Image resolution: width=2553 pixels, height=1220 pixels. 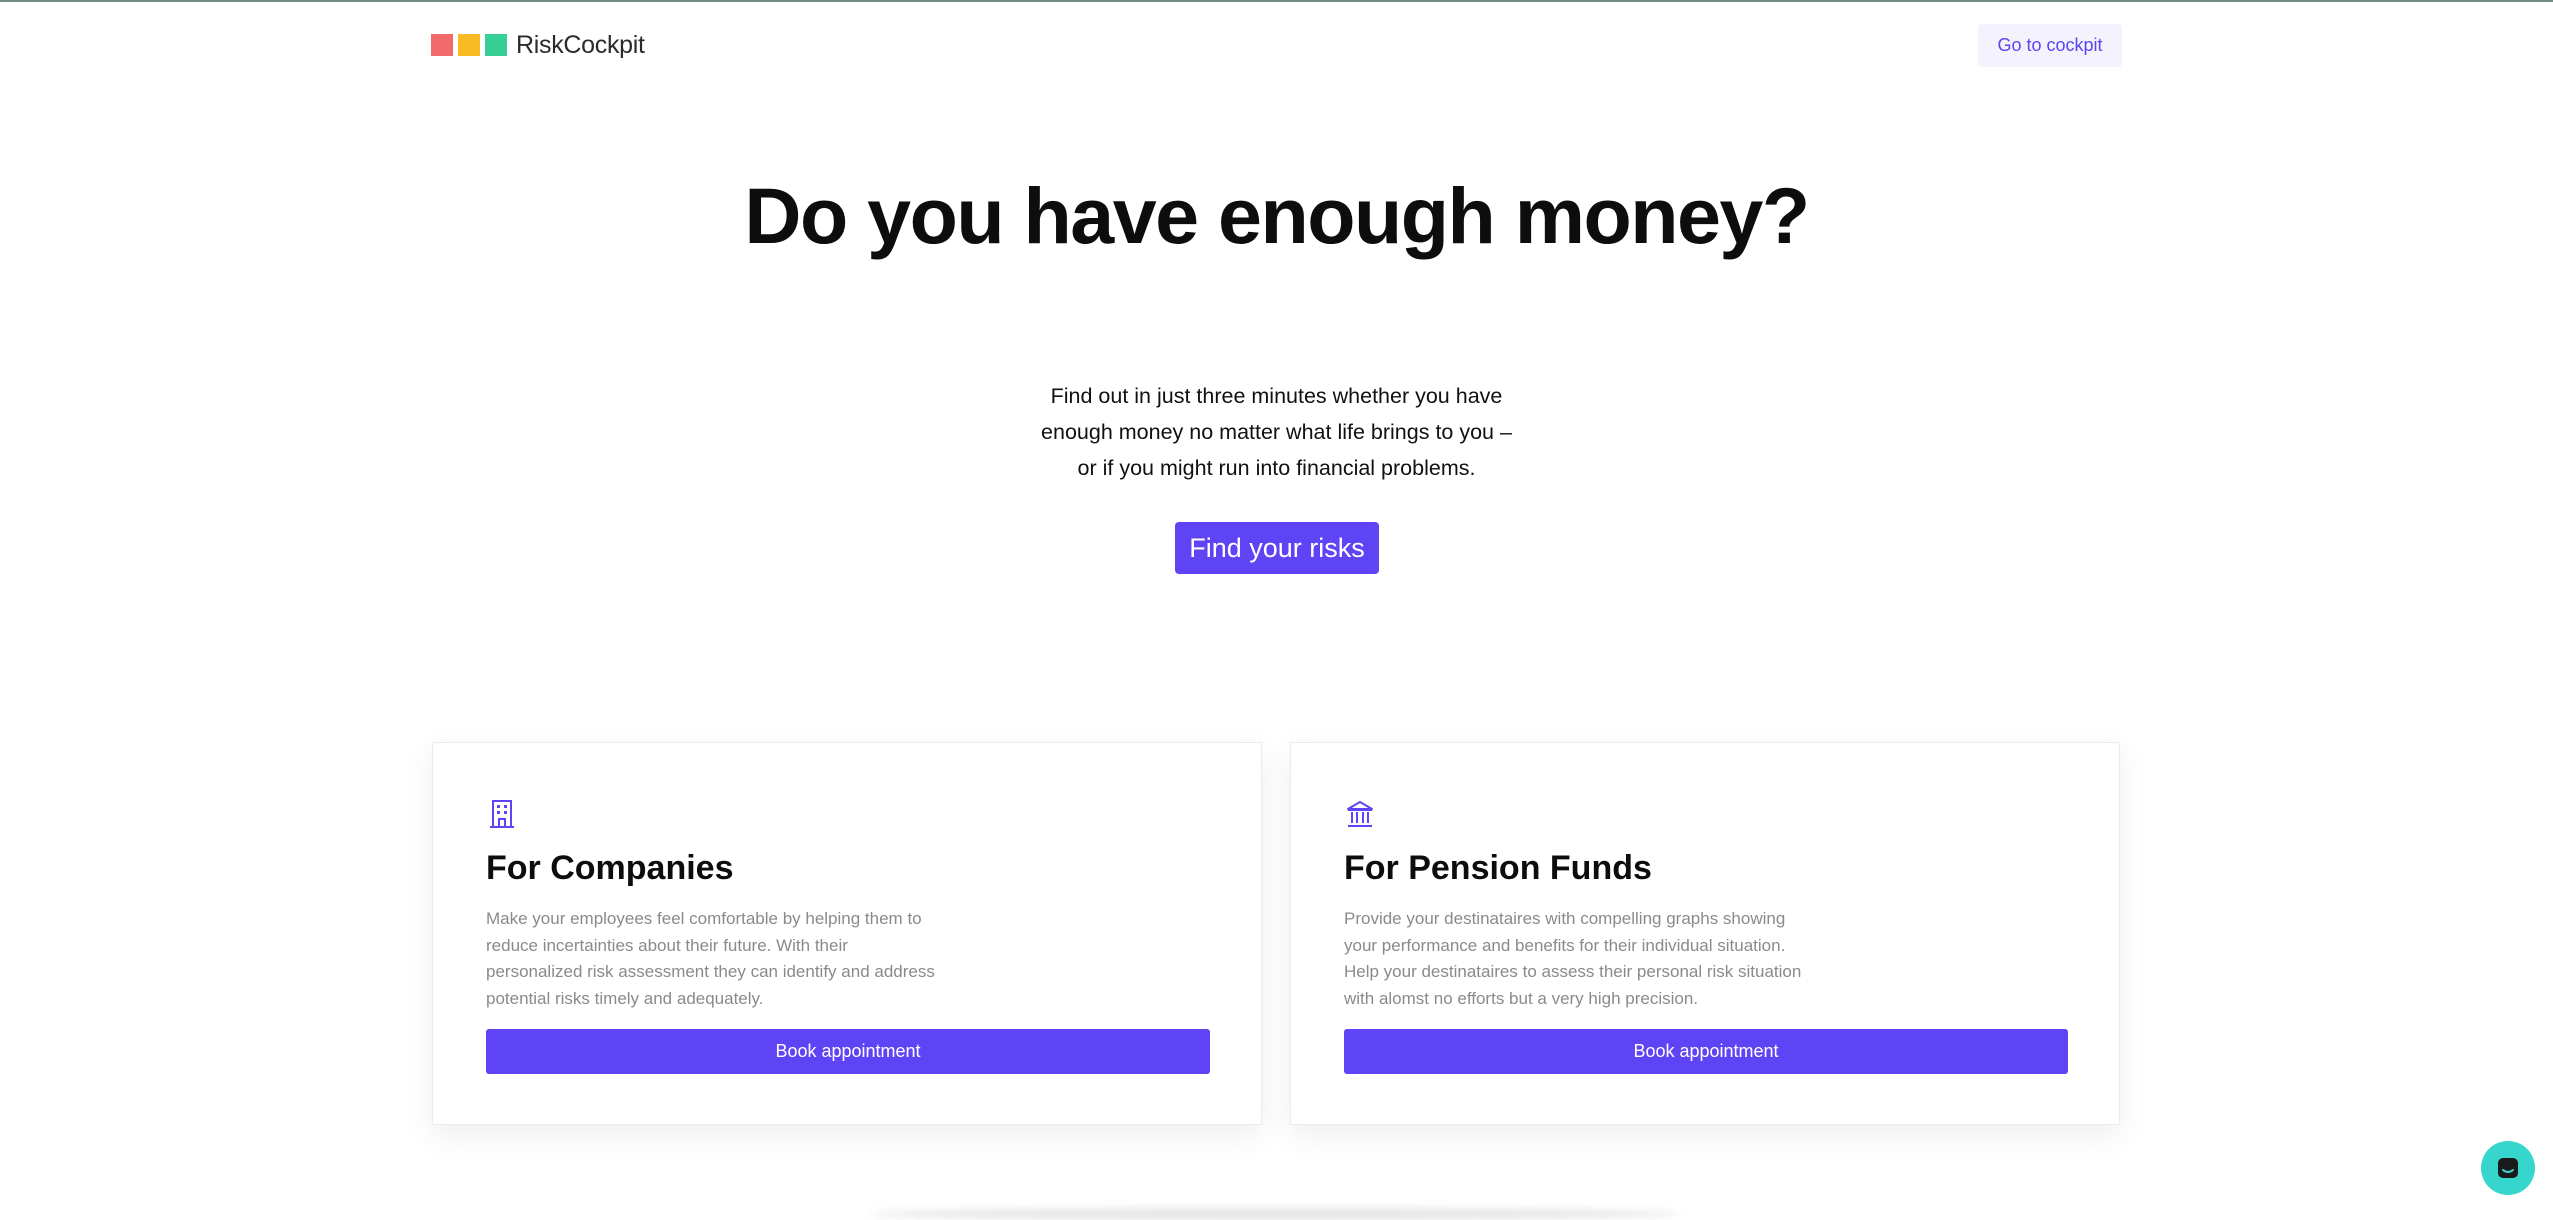 What do you see at coordinates (1276, 1) in the screenshot?
I see `top-border` at bounding box center [1276, 1].